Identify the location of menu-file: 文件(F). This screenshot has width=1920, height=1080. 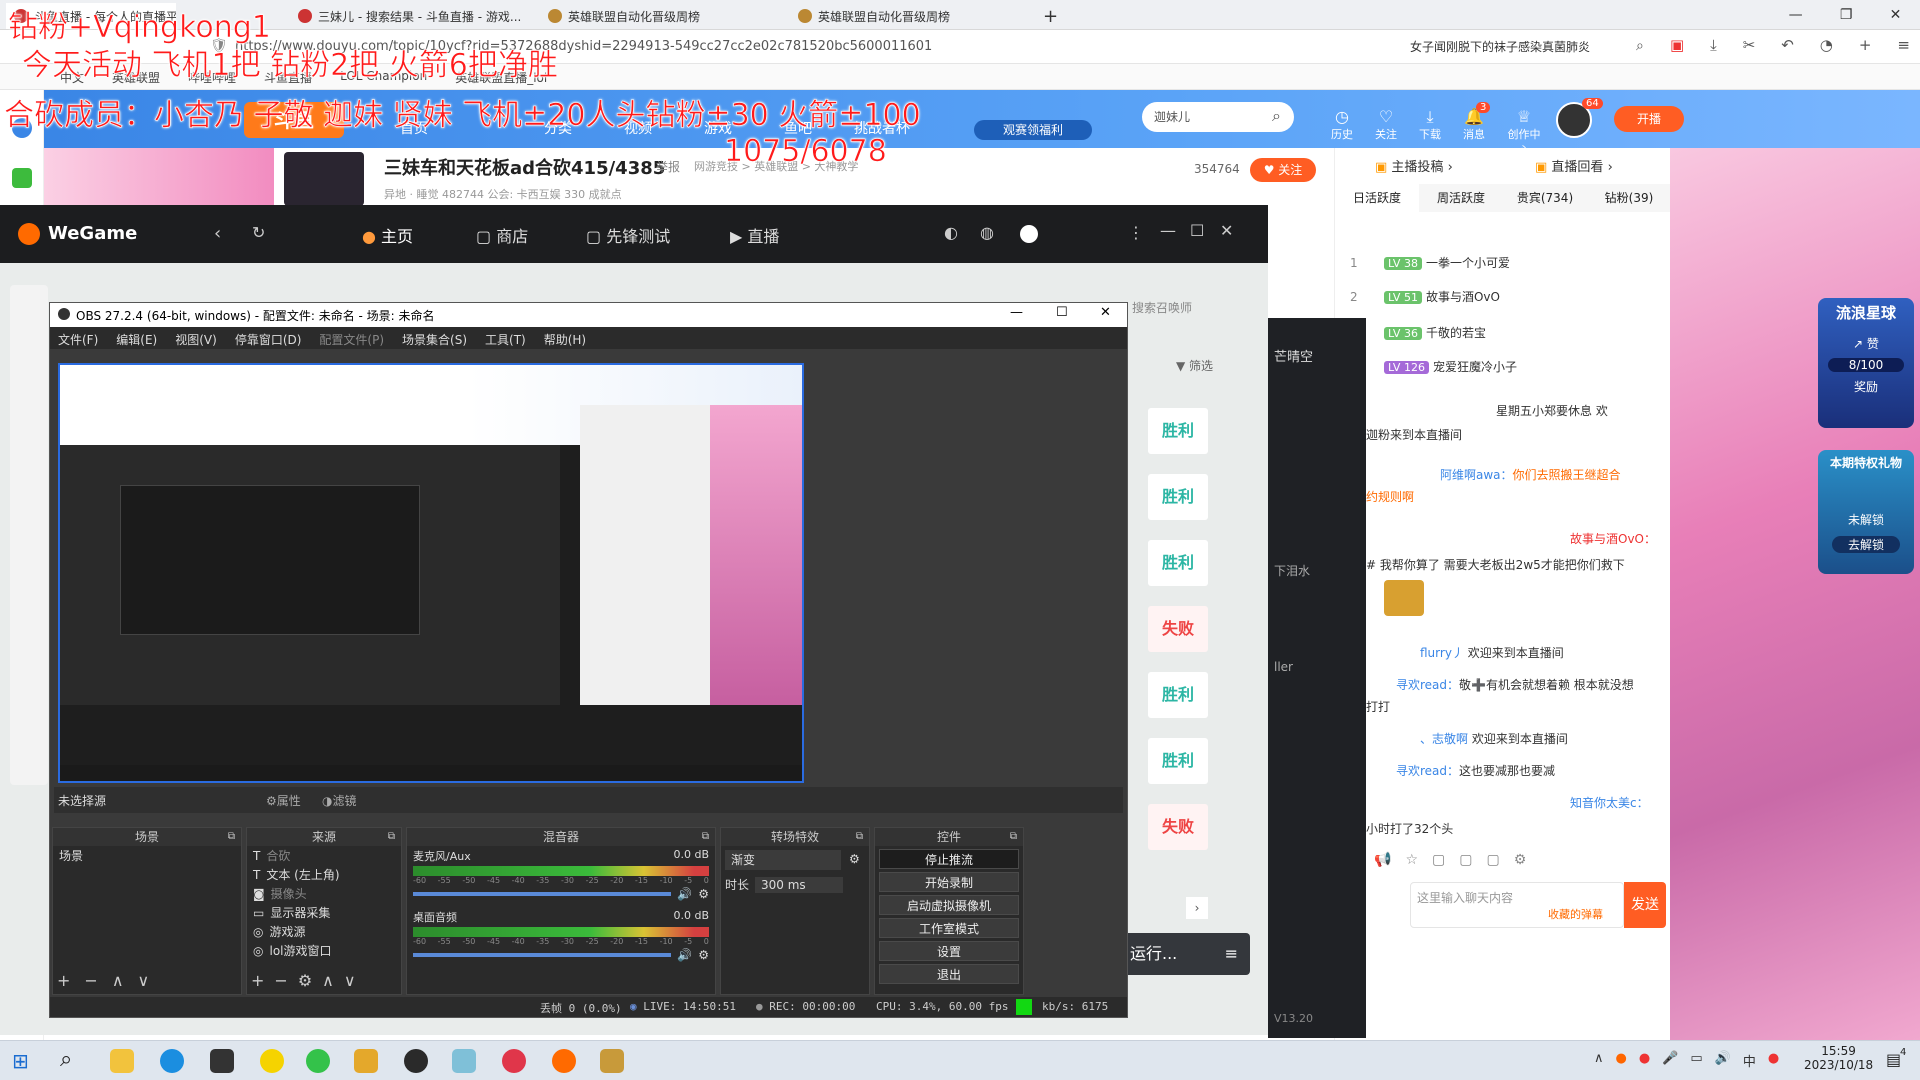
(78, 339).